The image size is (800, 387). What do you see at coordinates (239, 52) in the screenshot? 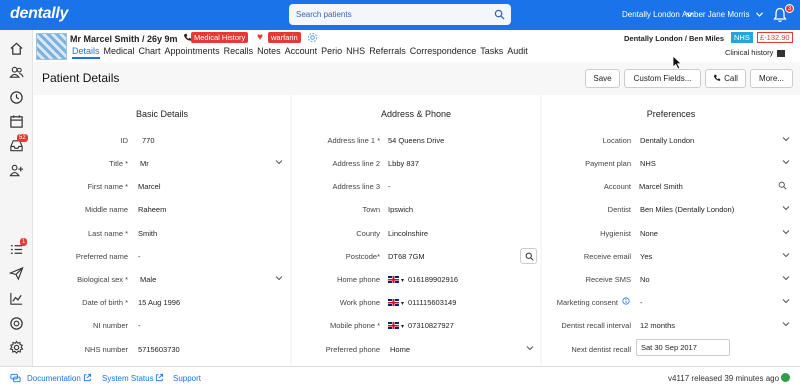
I see `tab-recalls: Recalls` at bounding box center [239, 52].